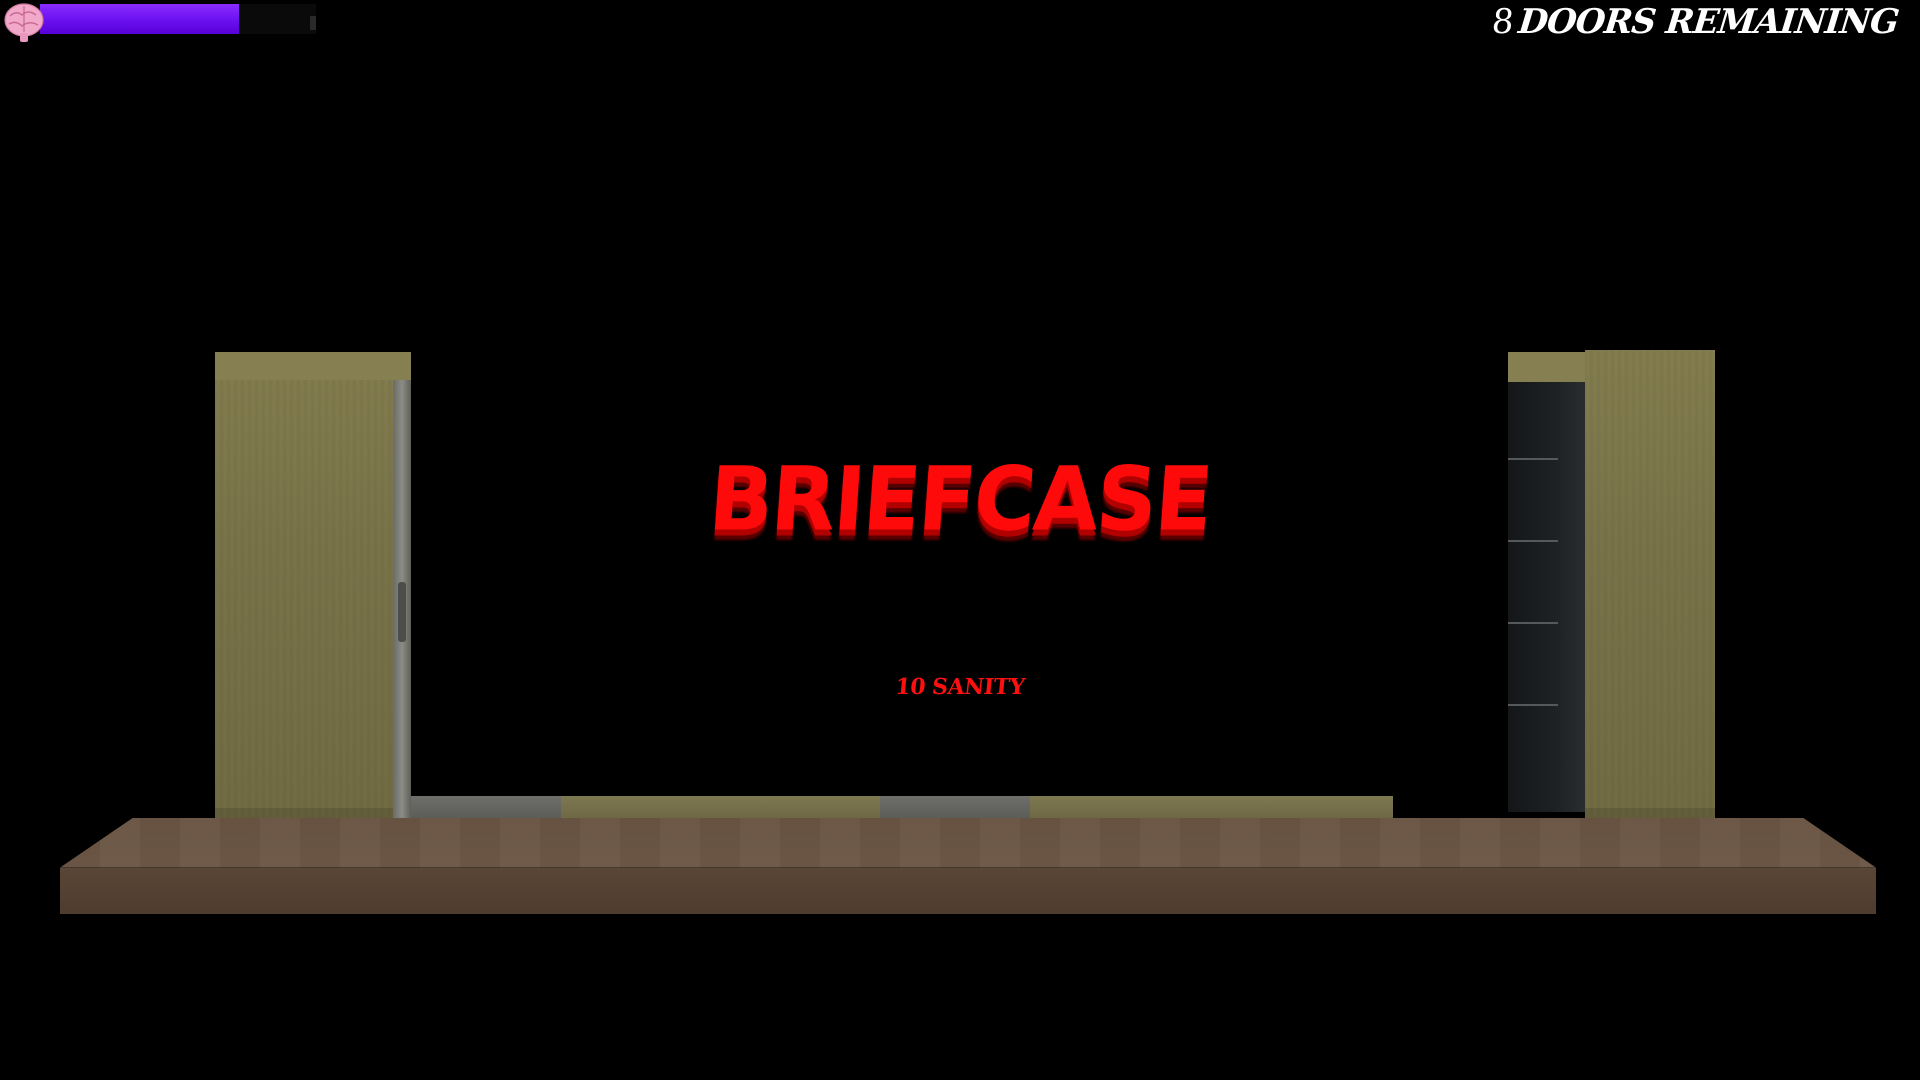  I want to click on sanity-bar-track, so click(178, 19).